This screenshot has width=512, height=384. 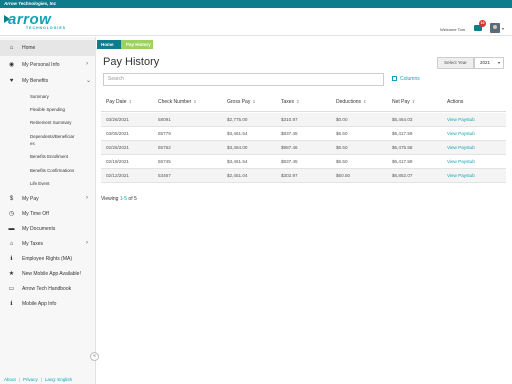 What do you see at coordinates (243, 79) in the screenshot?
I see `search-input: Search` at bounding box center [243, 79].